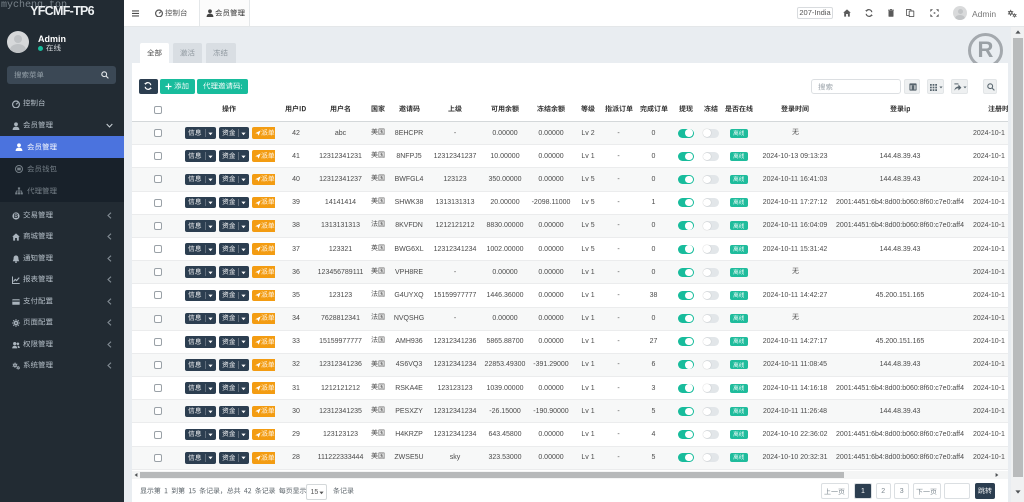  I want to click on svg-text: B, so click(16, 217).